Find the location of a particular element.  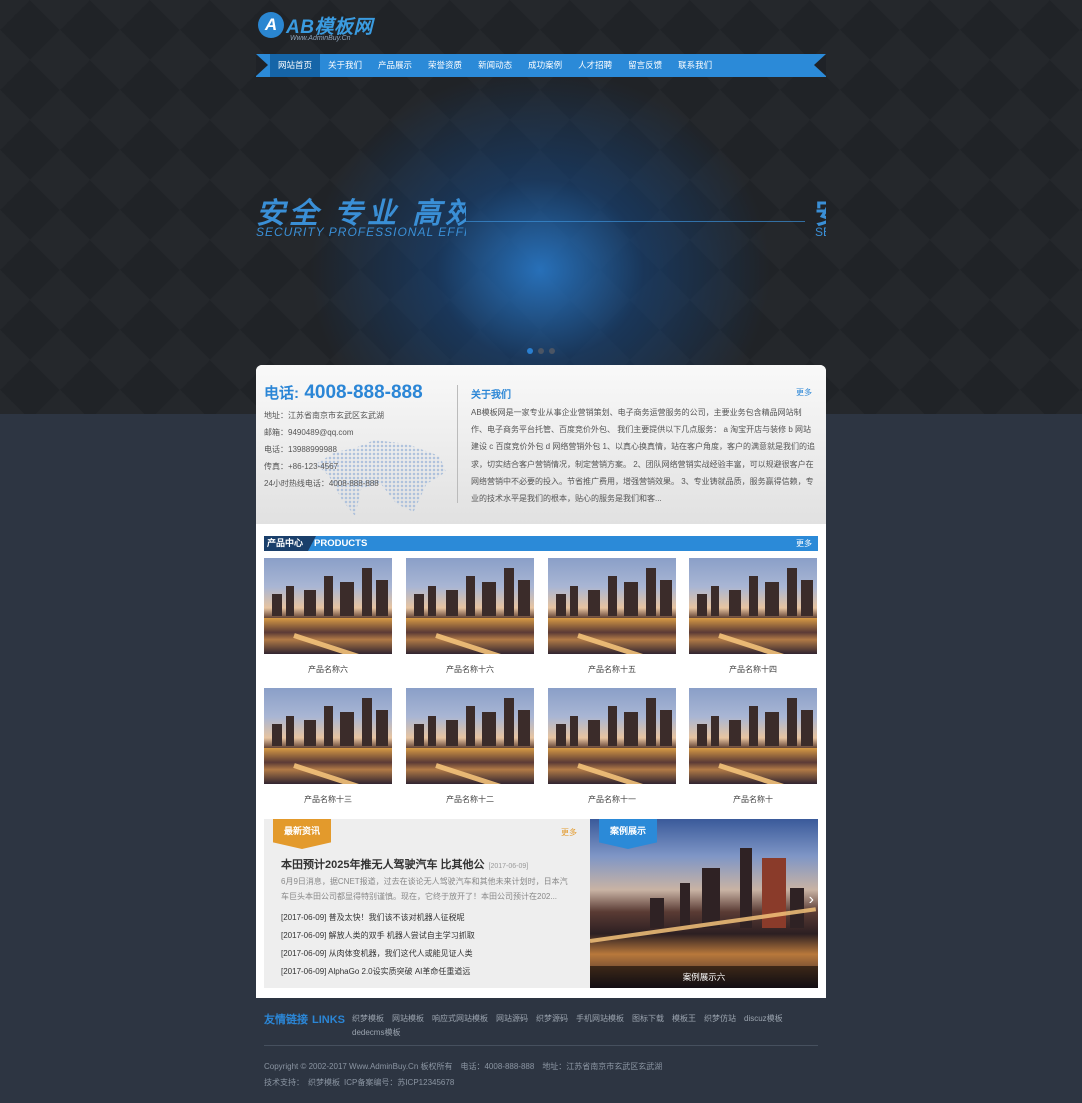

friend-link: 网站模板 is located at coordinates (408, 1018).